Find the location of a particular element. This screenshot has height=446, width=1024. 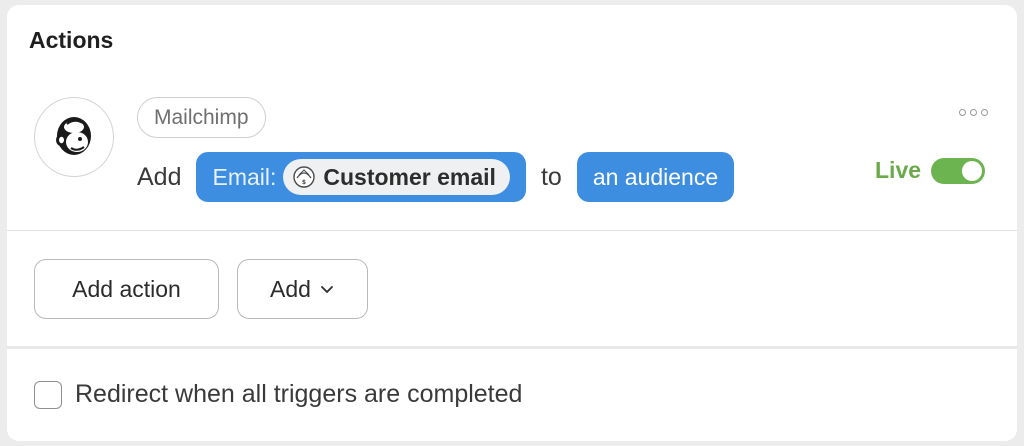

more-options-icon is located at coordinates (973, 112).